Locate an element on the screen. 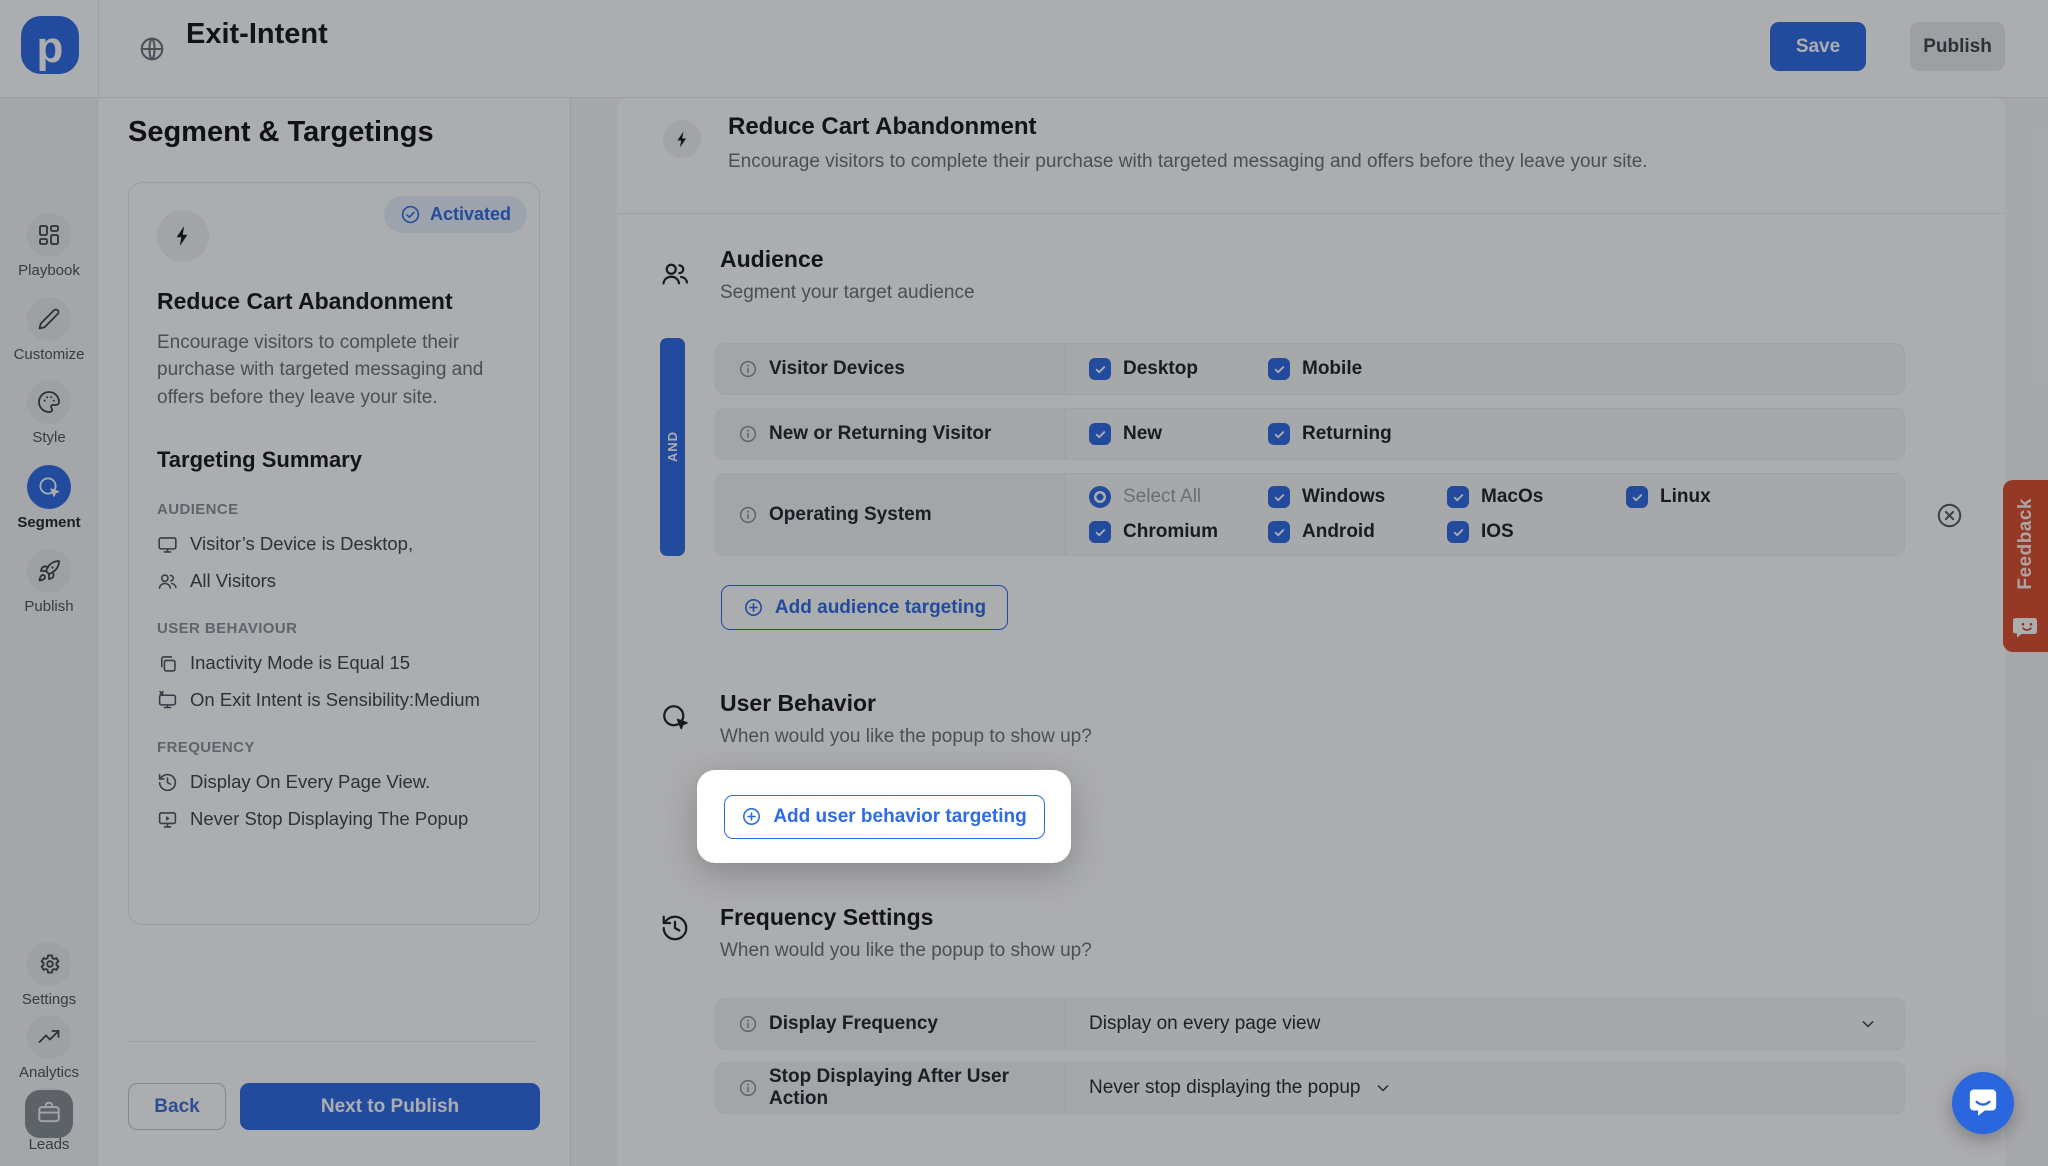 This screenshot has width=2048, height=1166. tour-spotlight: Add user behavior targeting is located at coordinates (884, 816).